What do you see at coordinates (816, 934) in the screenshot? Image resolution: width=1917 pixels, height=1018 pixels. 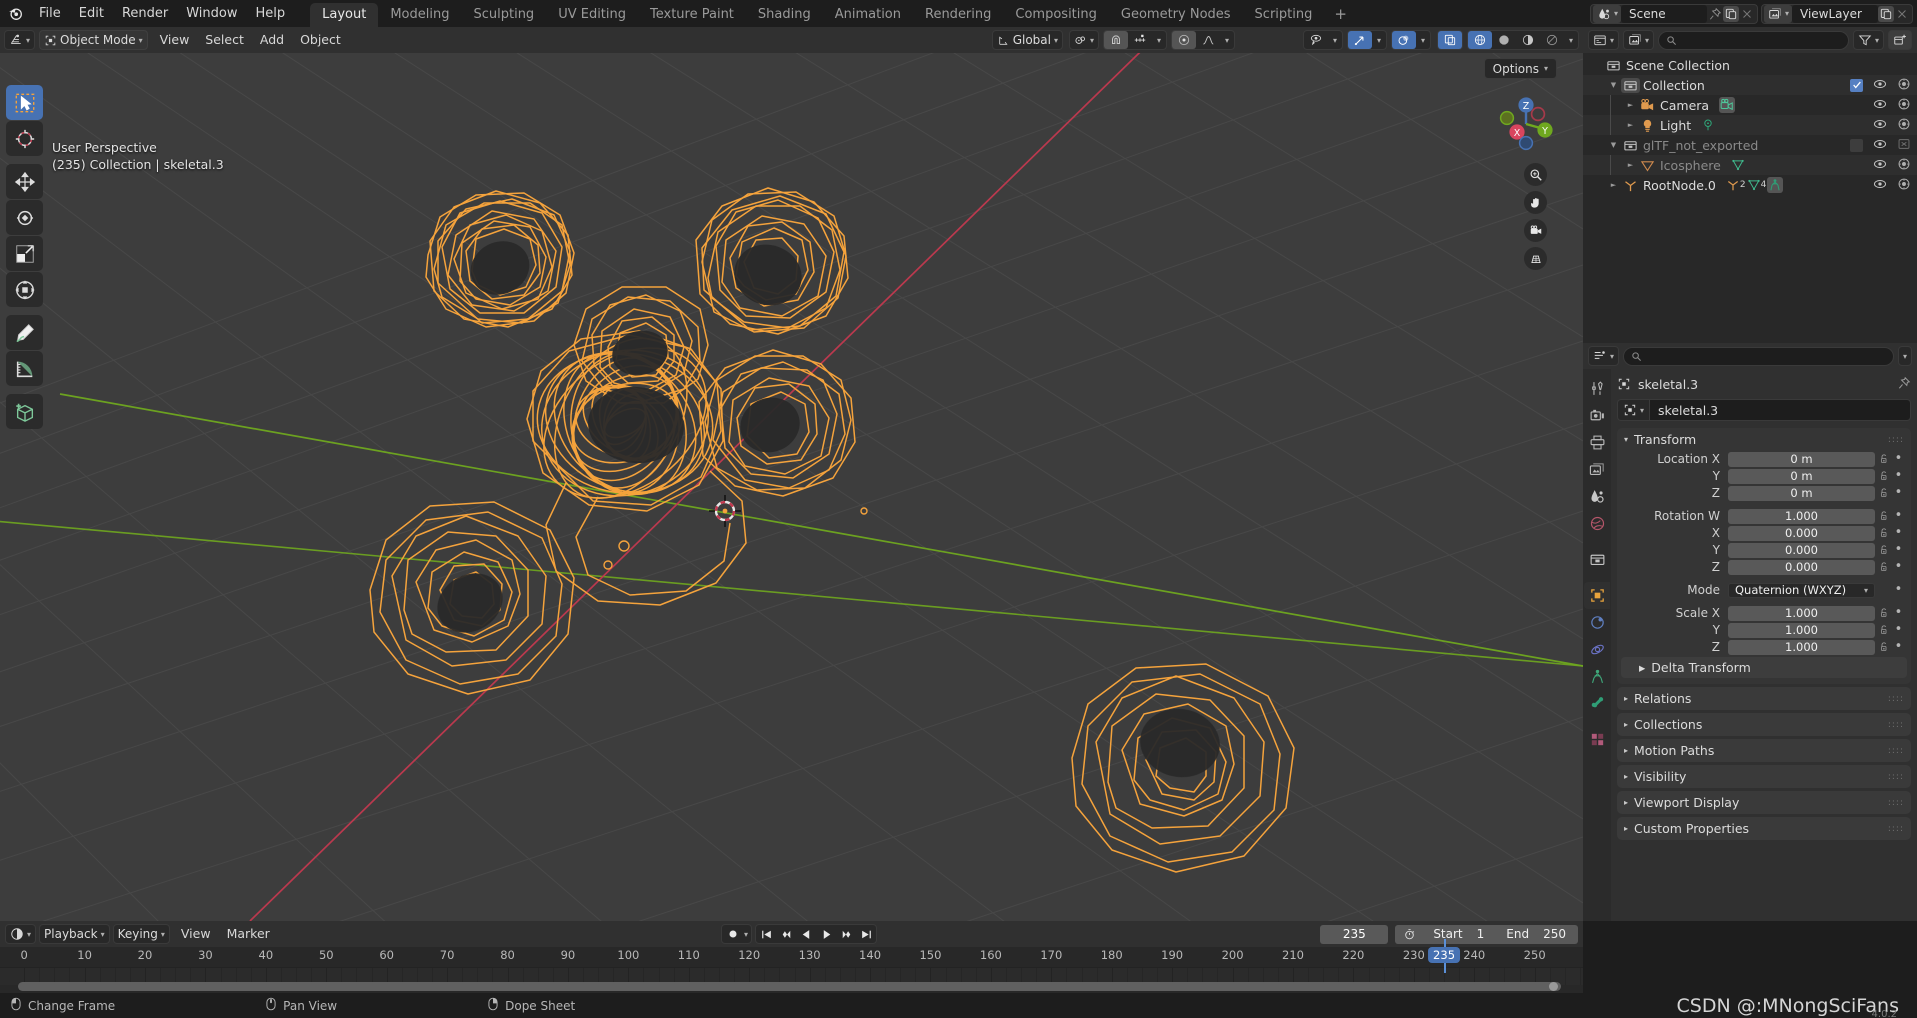 I see `playback-controls` at bounding box center [816, 934].